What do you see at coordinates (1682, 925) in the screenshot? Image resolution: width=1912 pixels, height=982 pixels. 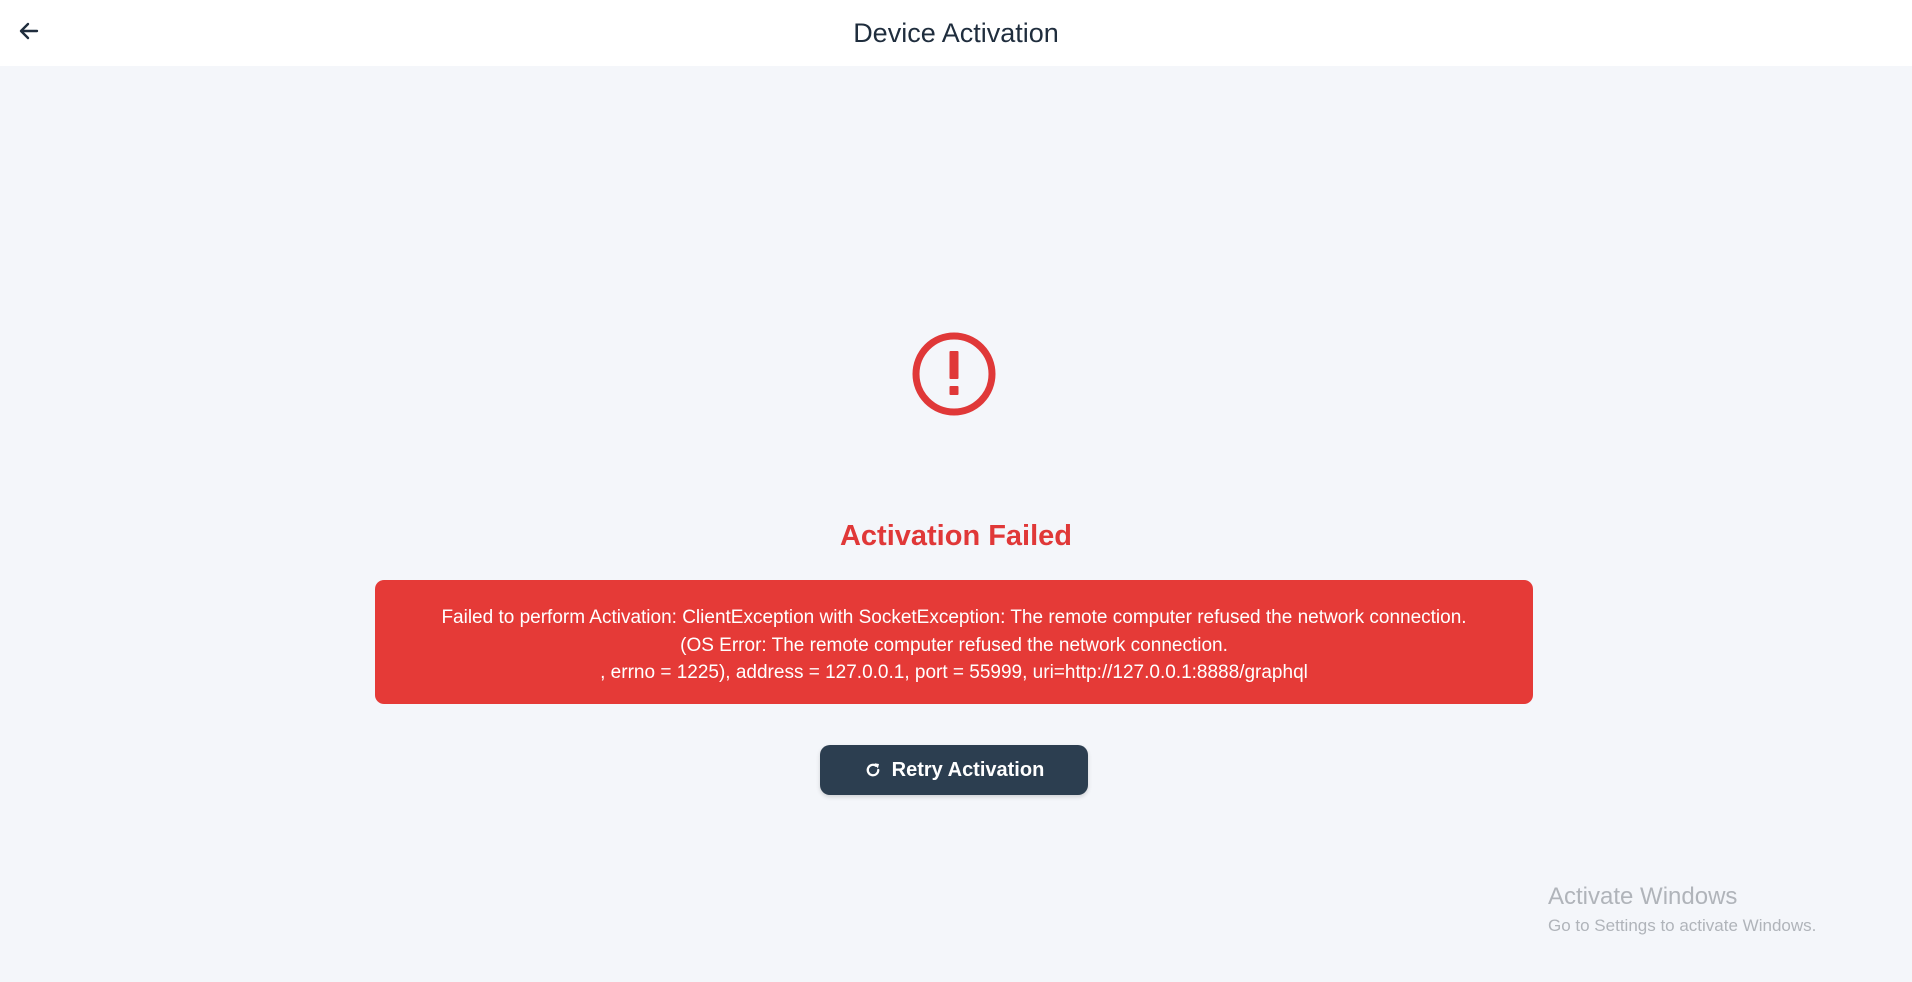 I see `watermark-subtitle: Go to Settings to activate Windows.` at bounding box center [1682, 925].